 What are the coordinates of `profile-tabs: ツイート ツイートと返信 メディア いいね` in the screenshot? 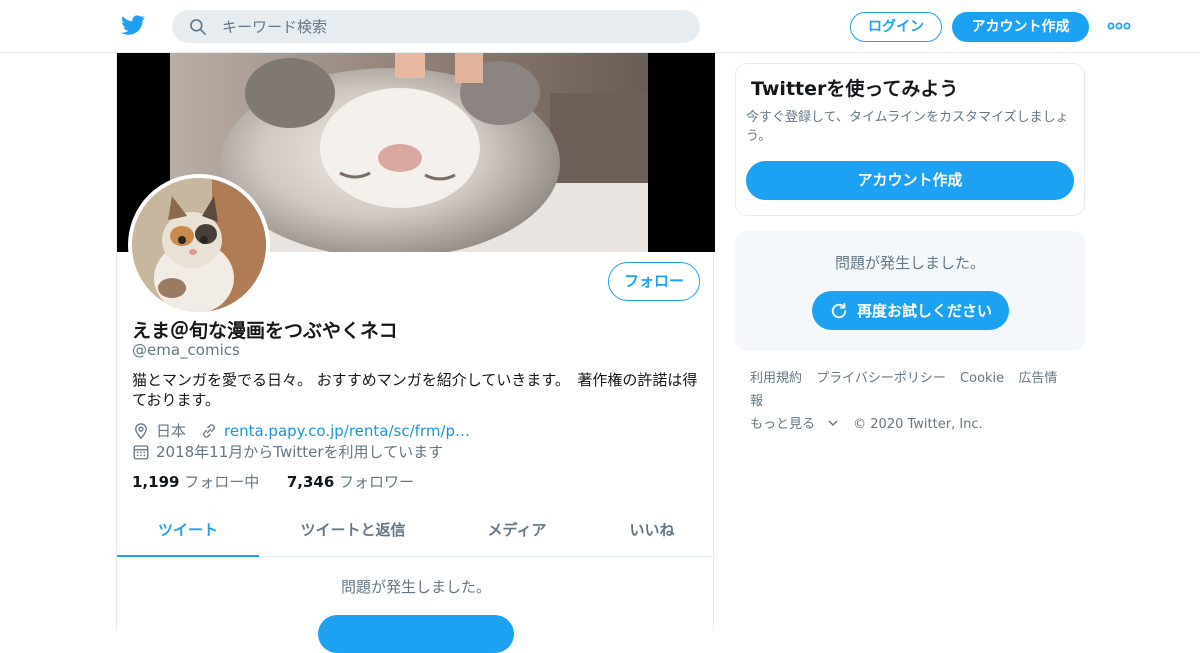 It's located at (416, 531).